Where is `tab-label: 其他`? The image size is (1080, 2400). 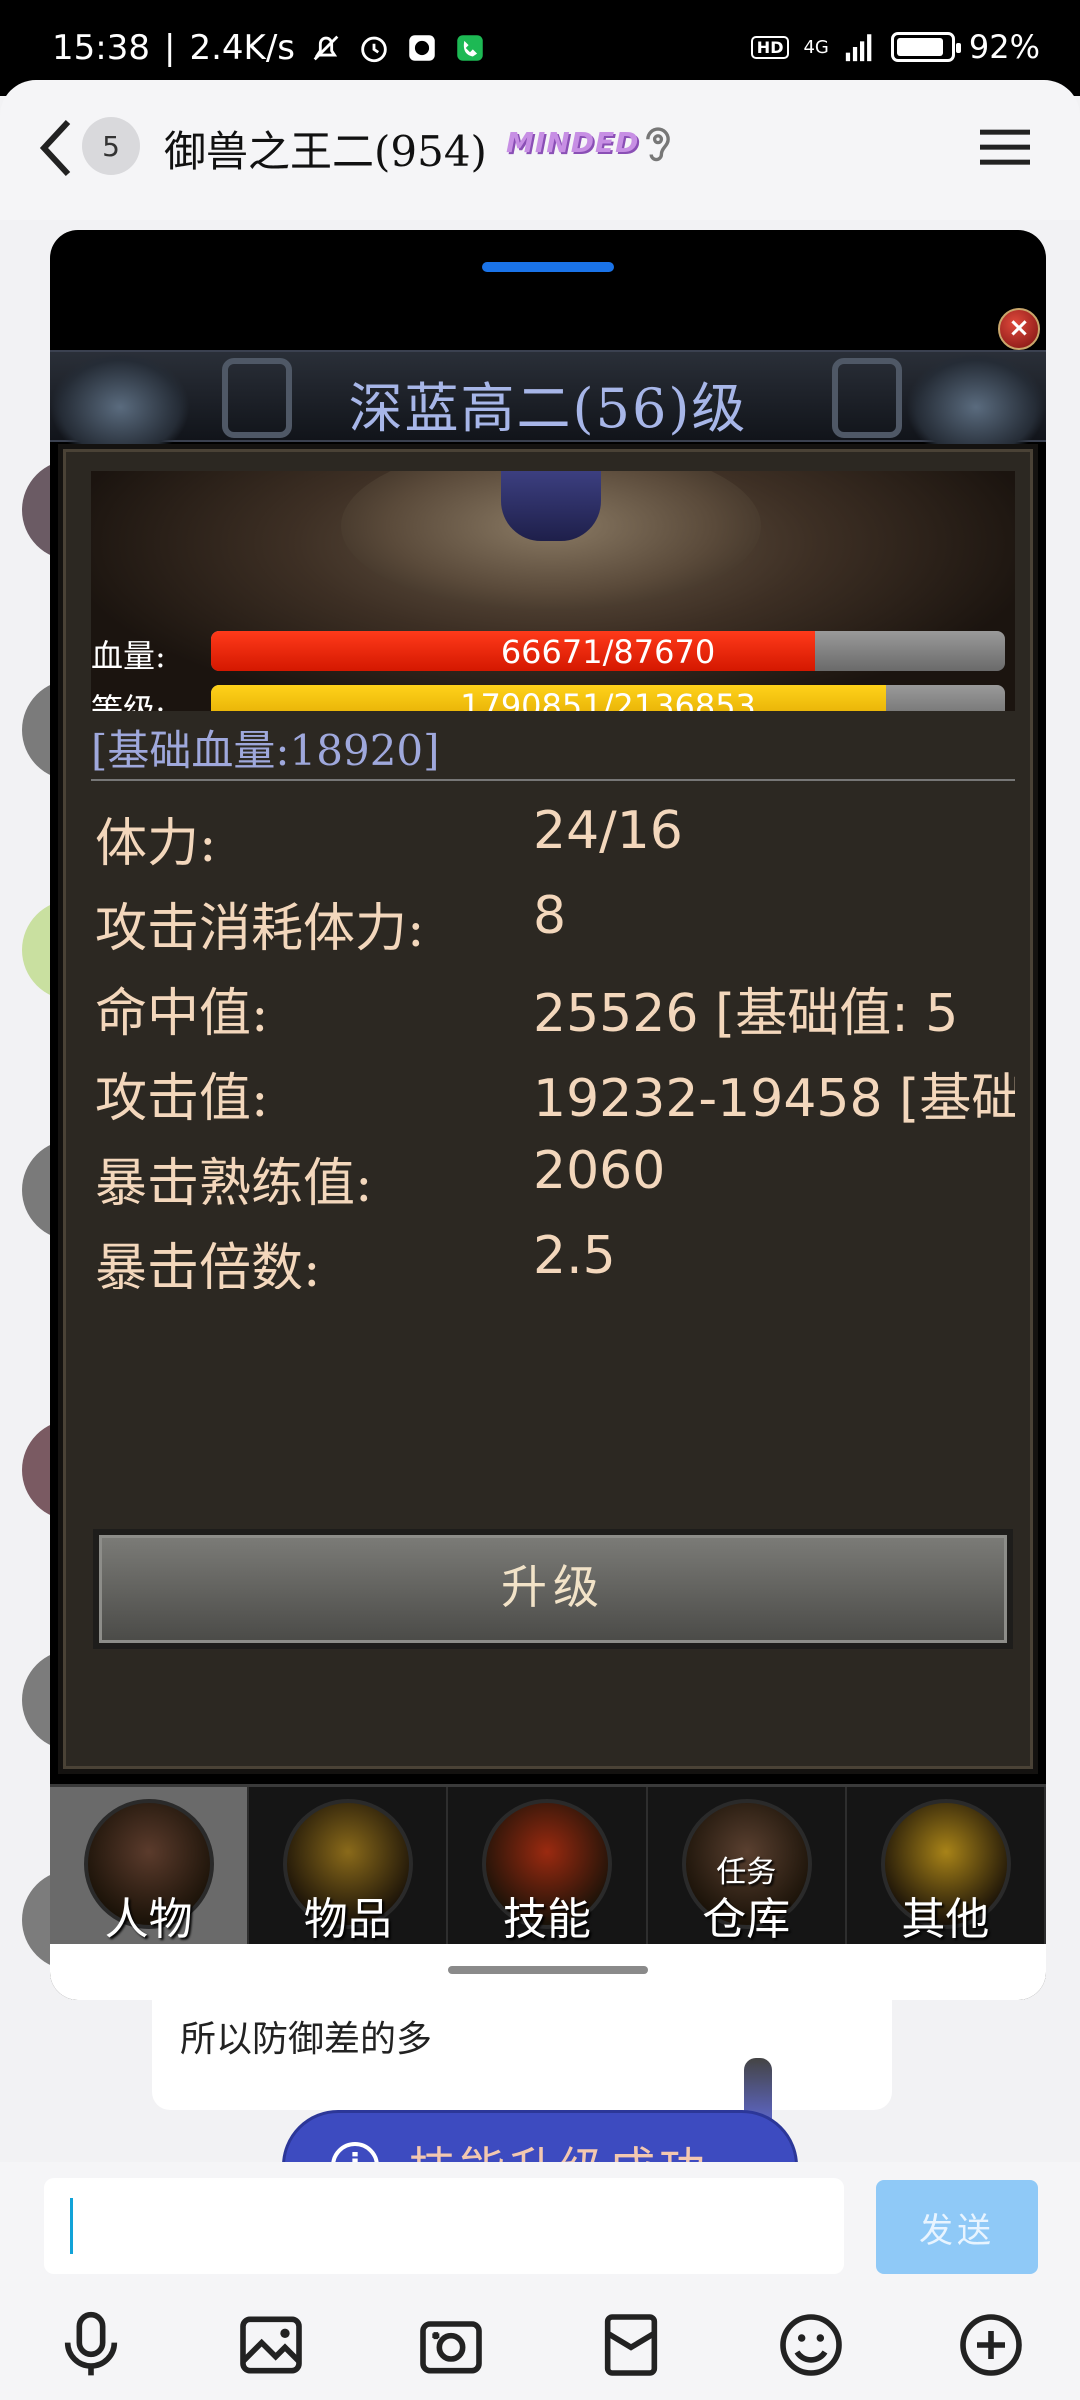 tab-label: 其他 is located at coordinates (945, 1919).